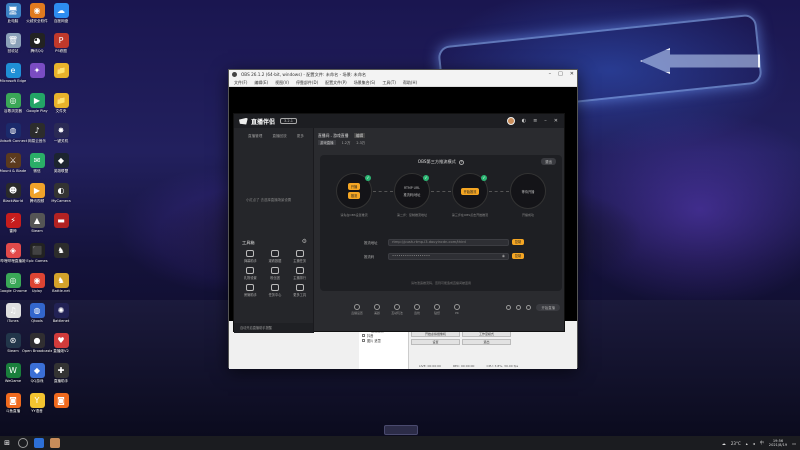 The image size is (800, 450). Describe the element at coordinates (354, 186) in the screenshot. I see `step-button: 开播` at that location.